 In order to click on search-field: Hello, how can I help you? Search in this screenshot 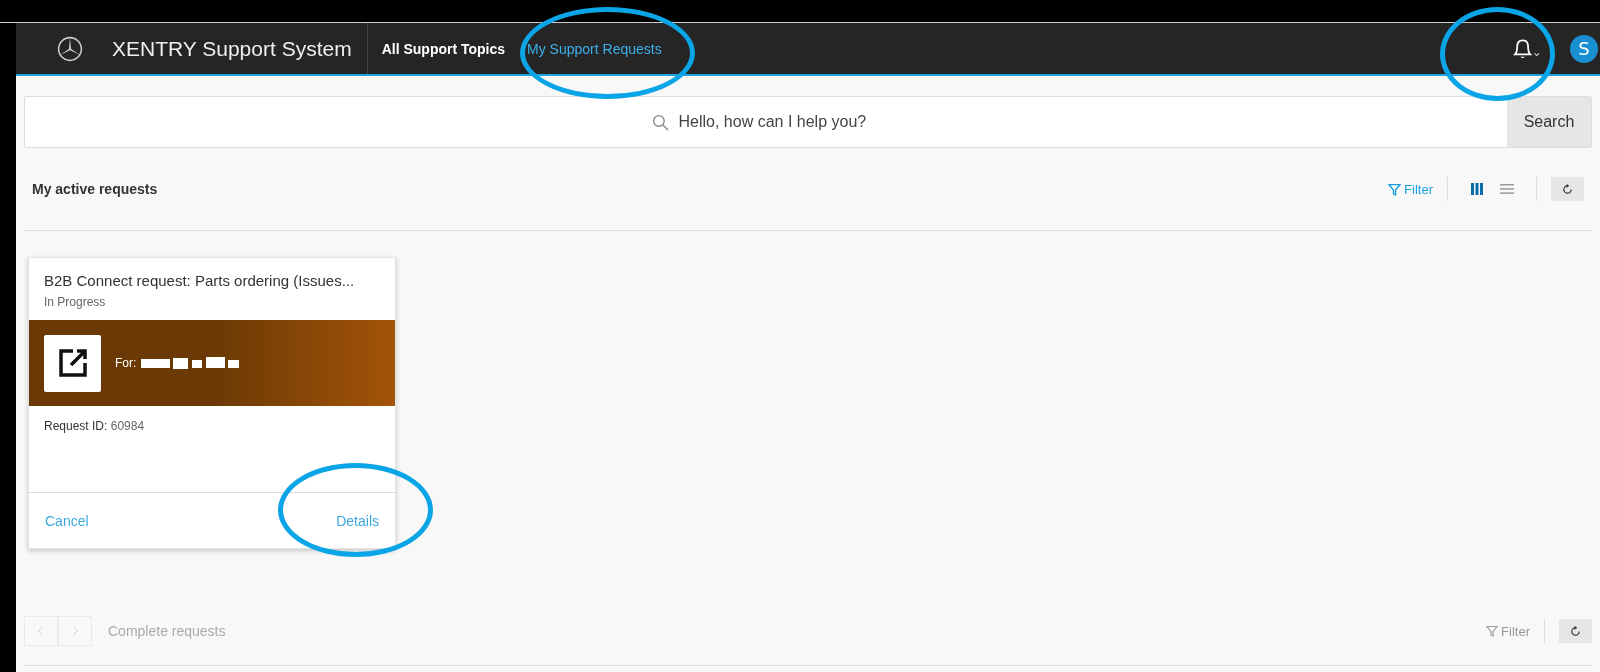, I will do `click(808, 122)`.